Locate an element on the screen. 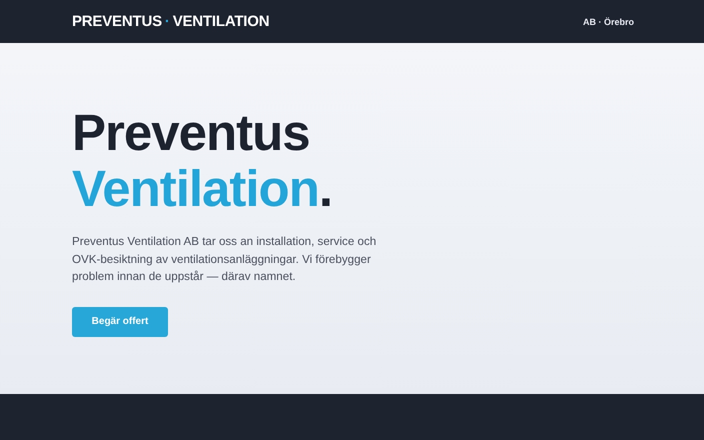 This screenshot has height=440, width=704. hero-description: Preventus Ventilation AB tar oss an installation, service och OVK-besiktning av ventilationsanläggningar. Vi förebygger problem innan de uppstår — därav namnet. is located at coordinates (224, 259).